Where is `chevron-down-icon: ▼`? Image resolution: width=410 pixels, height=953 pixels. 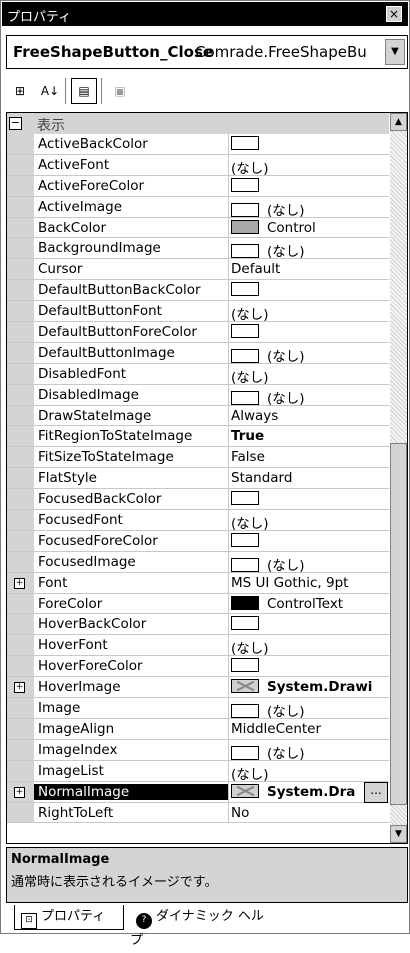
chevron-down-icon: ▼ is located at coordinates (395, 52).